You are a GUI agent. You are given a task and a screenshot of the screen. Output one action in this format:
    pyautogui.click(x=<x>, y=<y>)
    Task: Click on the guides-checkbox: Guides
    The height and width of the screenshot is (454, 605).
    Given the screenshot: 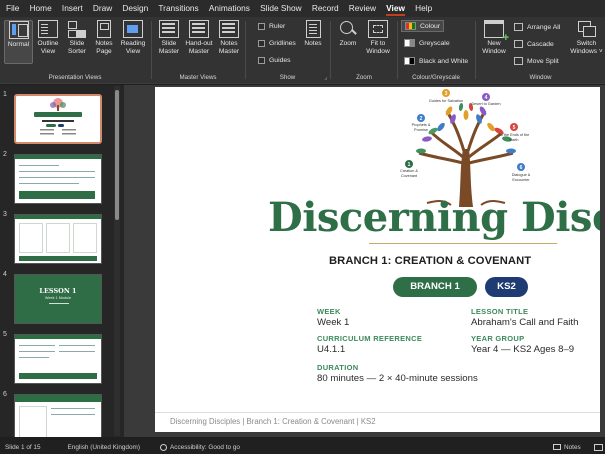 What is the action you would take?
    pyautogui.click(x=274, y=60)
    